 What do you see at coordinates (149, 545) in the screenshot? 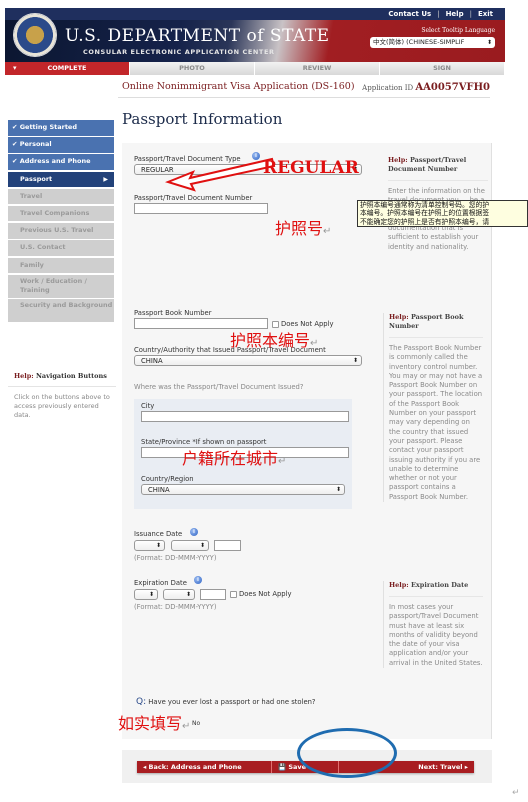
I see `issuance-day-select: ⬍` at bounding box center [149, 545].